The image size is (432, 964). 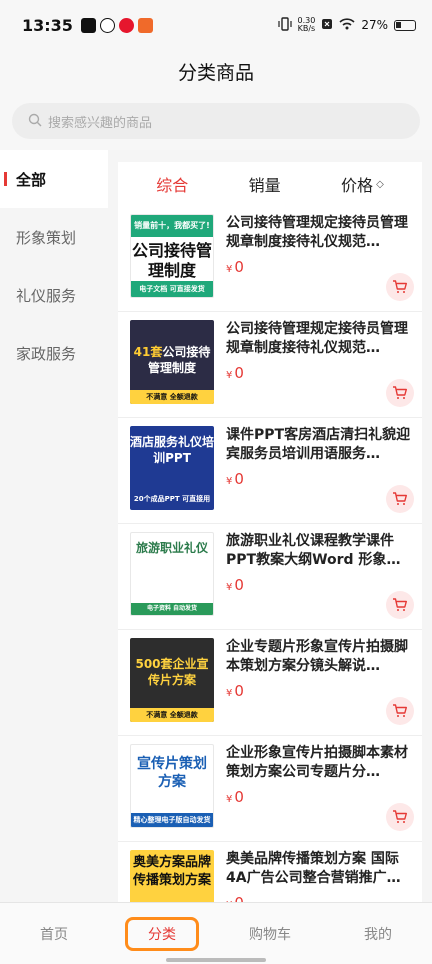 I want to click on nav-cart: 购物车, so click(x=270, y=933).